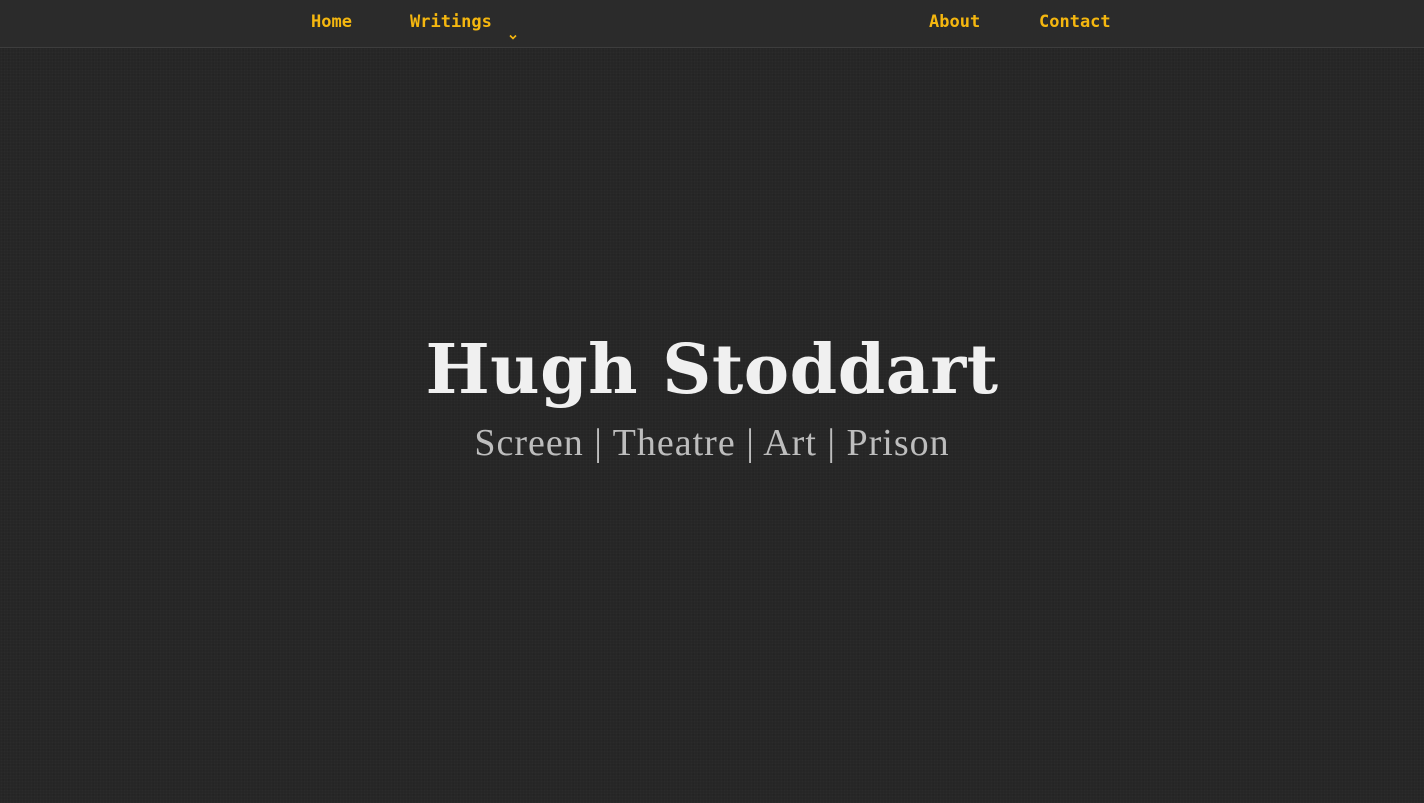 Image resolution: width=1424 pixels, height=803 pixels. What do you see at coordinates (331, 22) in the screenshot?
I see `nav-link-home: Home` at bounding box center [331, 22].